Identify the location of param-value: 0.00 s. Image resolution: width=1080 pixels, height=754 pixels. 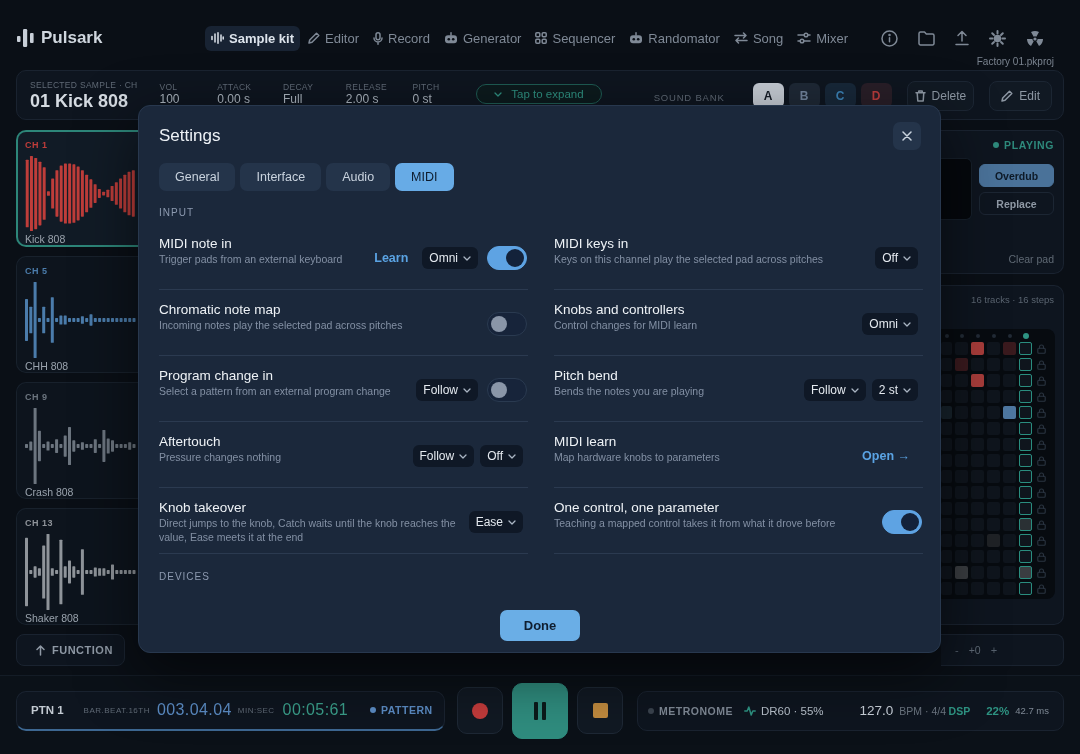
(234, 99).